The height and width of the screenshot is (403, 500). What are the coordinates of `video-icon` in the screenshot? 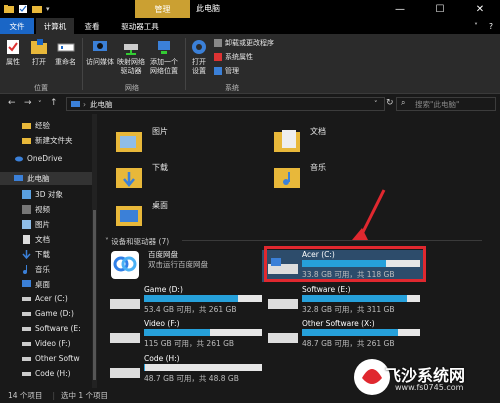 It's located at (26, 209).